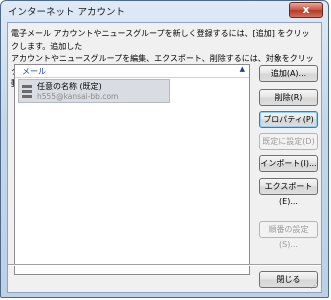  Describe the element at coordinates (132, 71) in the screenshot. I see `list-group-header: メール ▲` at that location.